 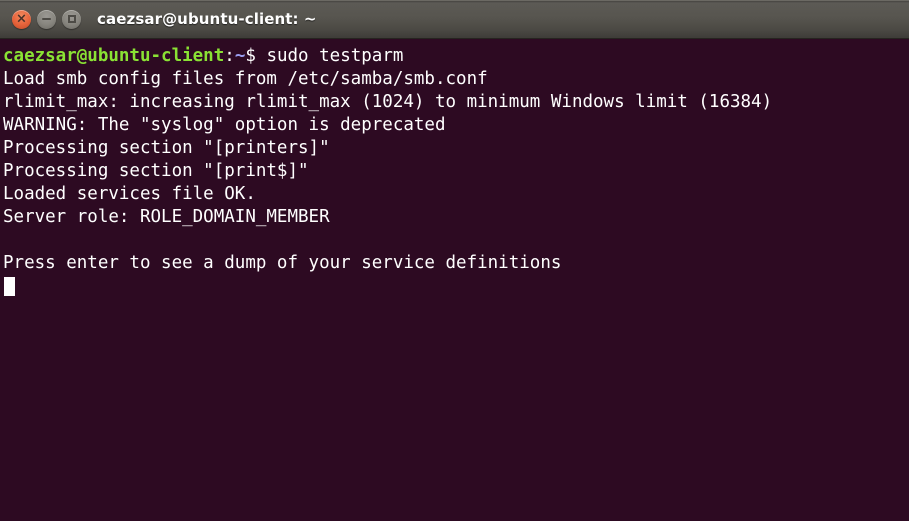 I want to click on maximize-button, so click(x=71, y=19).